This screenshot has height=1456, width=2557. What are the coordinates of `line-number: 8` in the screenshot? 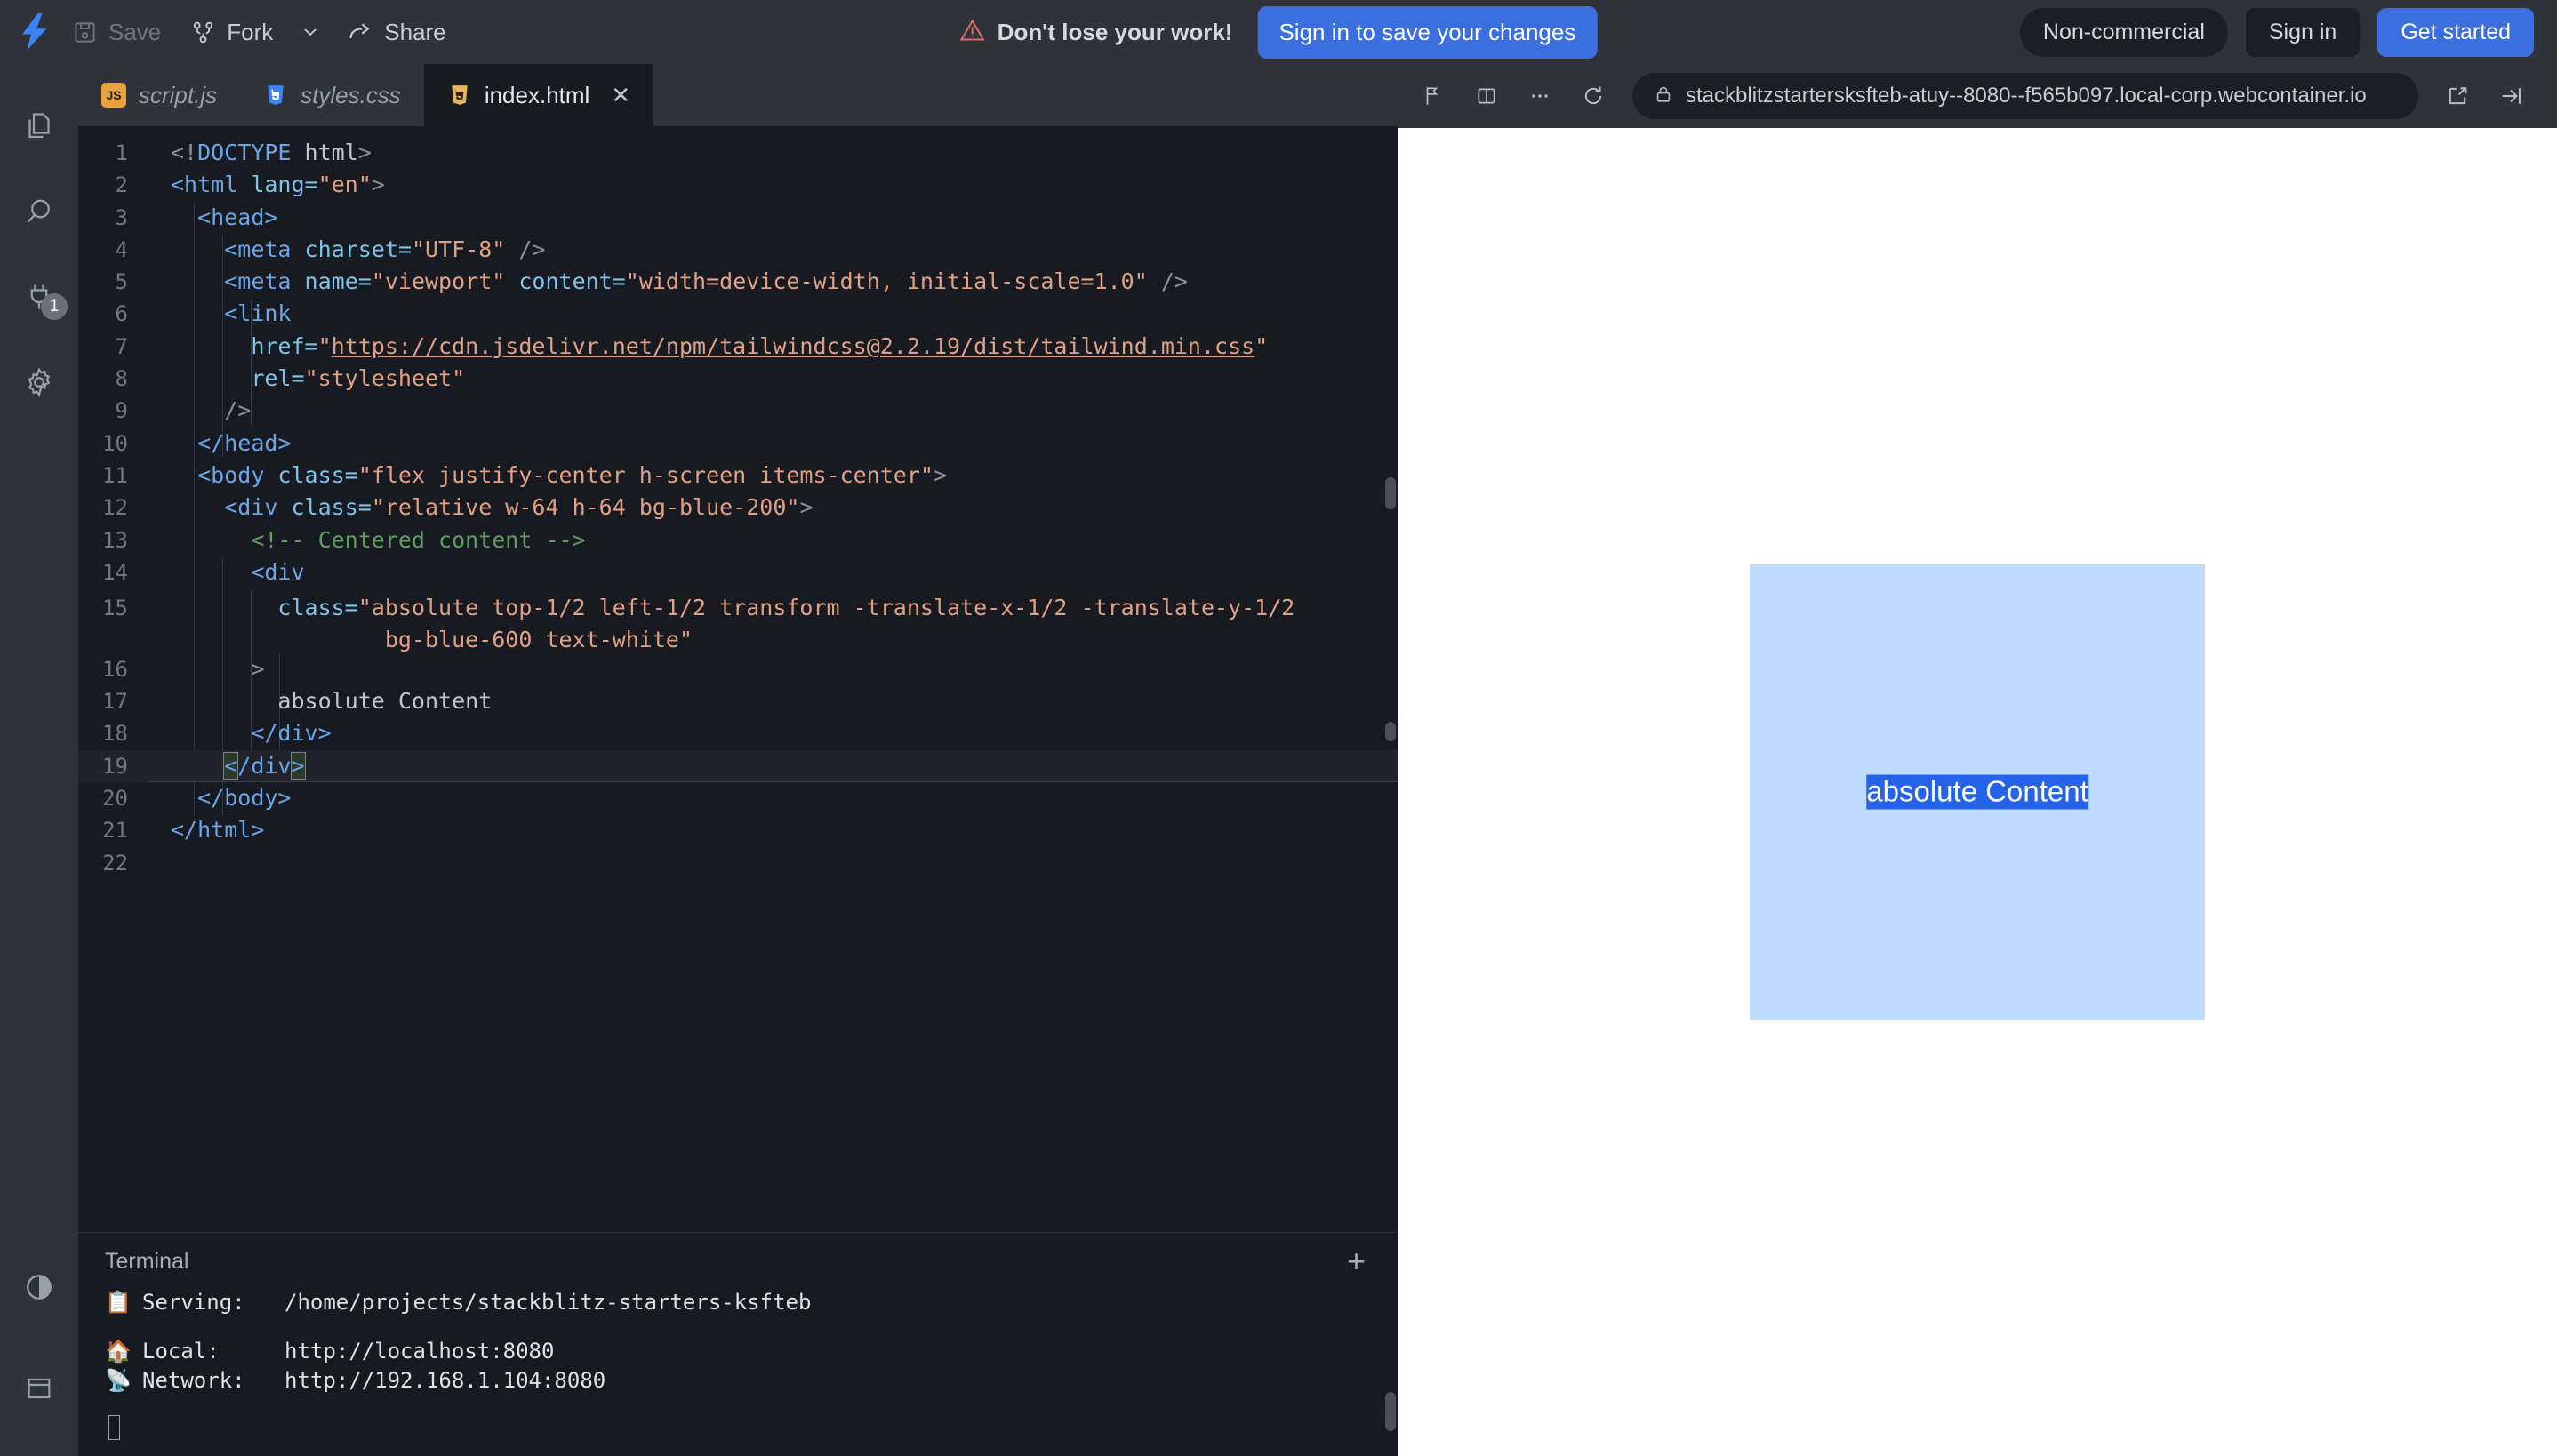 It's located at (121, 379).